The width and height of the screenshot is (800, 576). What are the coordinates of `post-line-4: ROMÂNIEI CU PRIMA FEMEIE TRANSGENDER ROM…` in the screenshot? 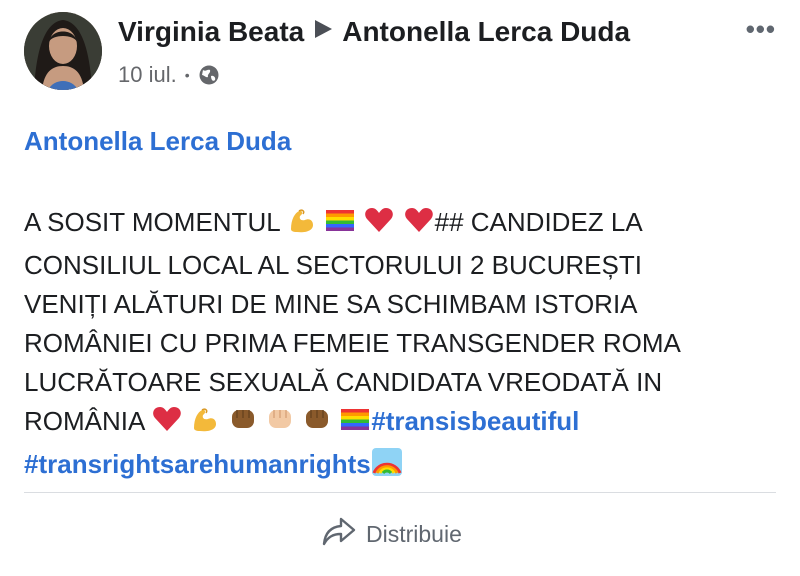 It's located at (352, 343).